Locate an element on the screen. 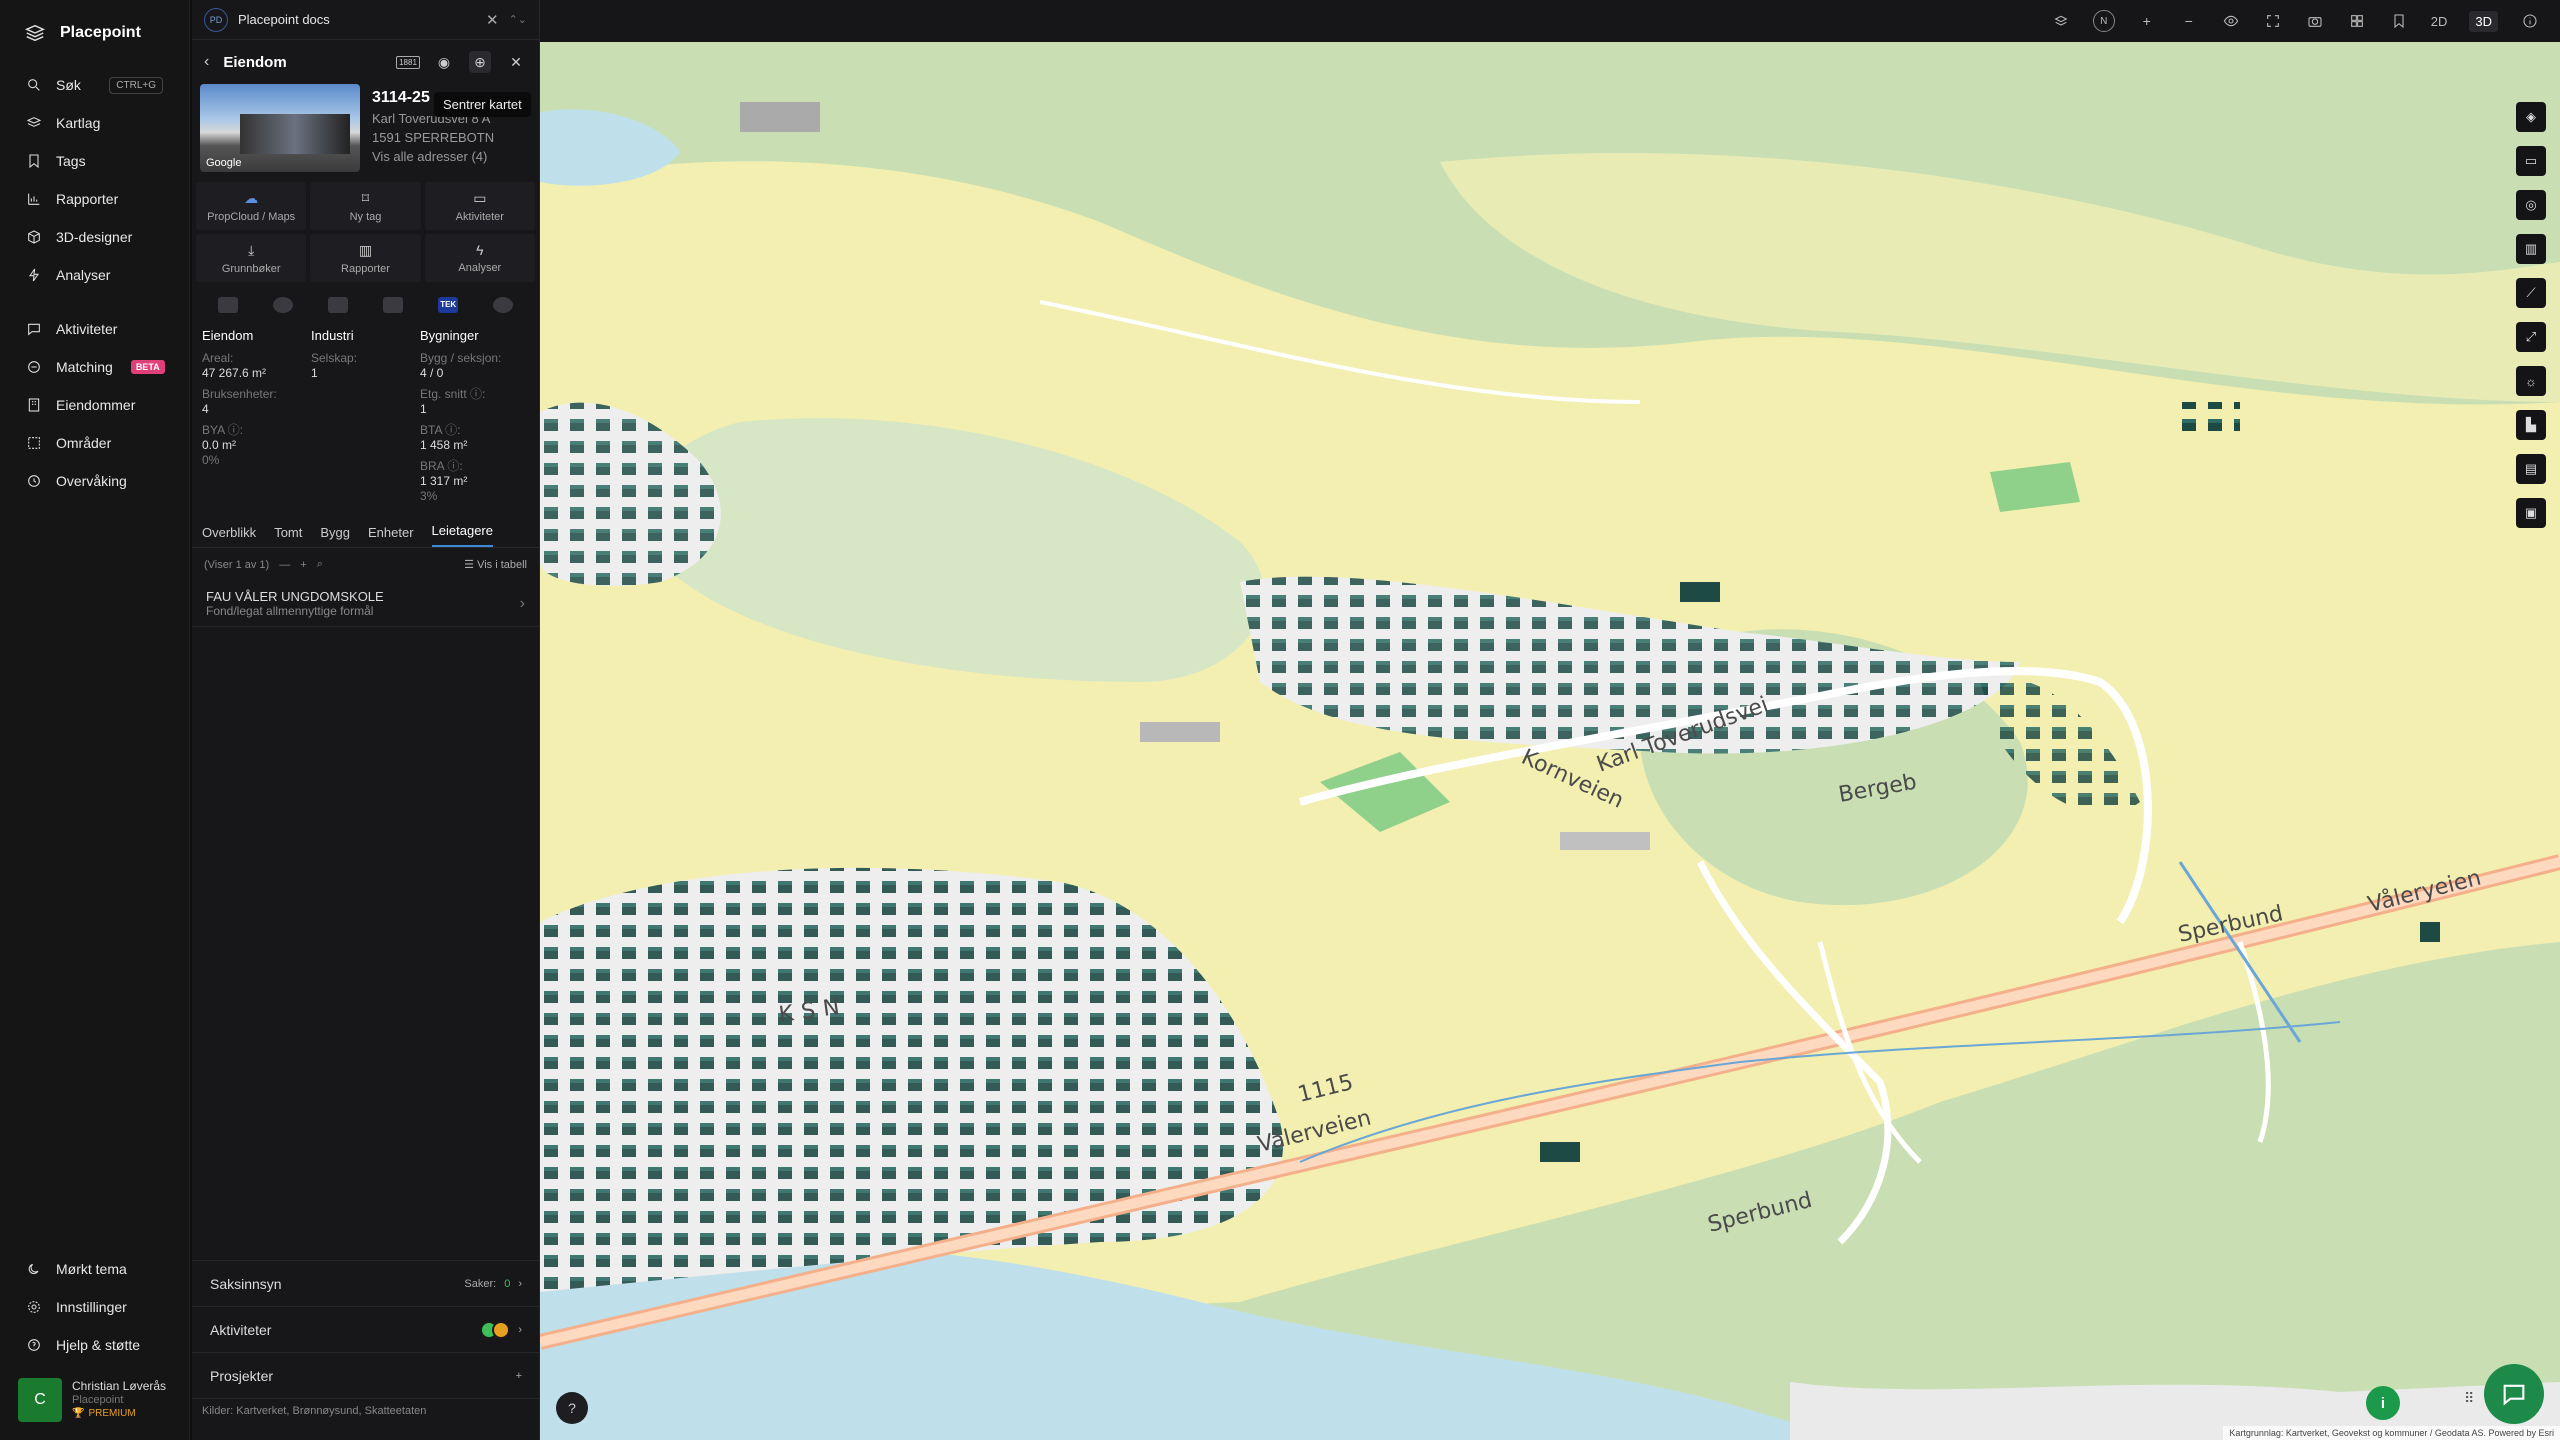 The width and height of the screenshot is (2560, 1440). street-photo: Google is located at coordinates (280, 128).